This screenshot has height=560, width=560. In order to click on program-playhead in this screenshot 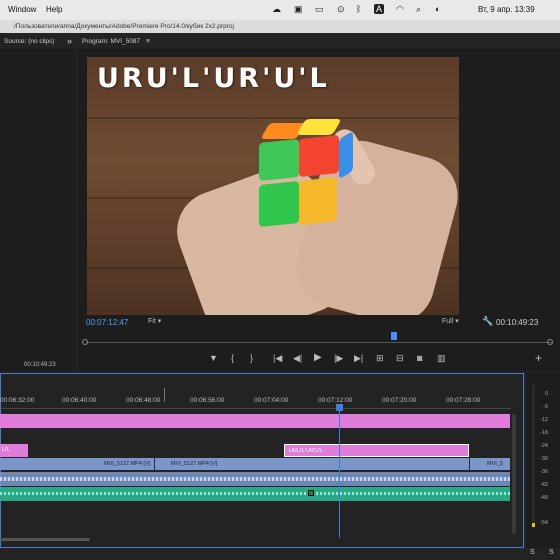, I will do `click(394, 336)`.